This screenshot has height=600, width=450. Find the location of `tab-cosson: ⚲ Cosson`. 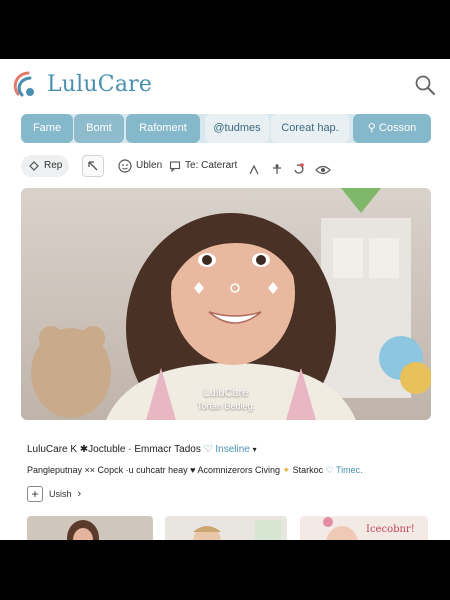

tab-cosson: ⚲ Cosson is located at coordinates (392, 128).